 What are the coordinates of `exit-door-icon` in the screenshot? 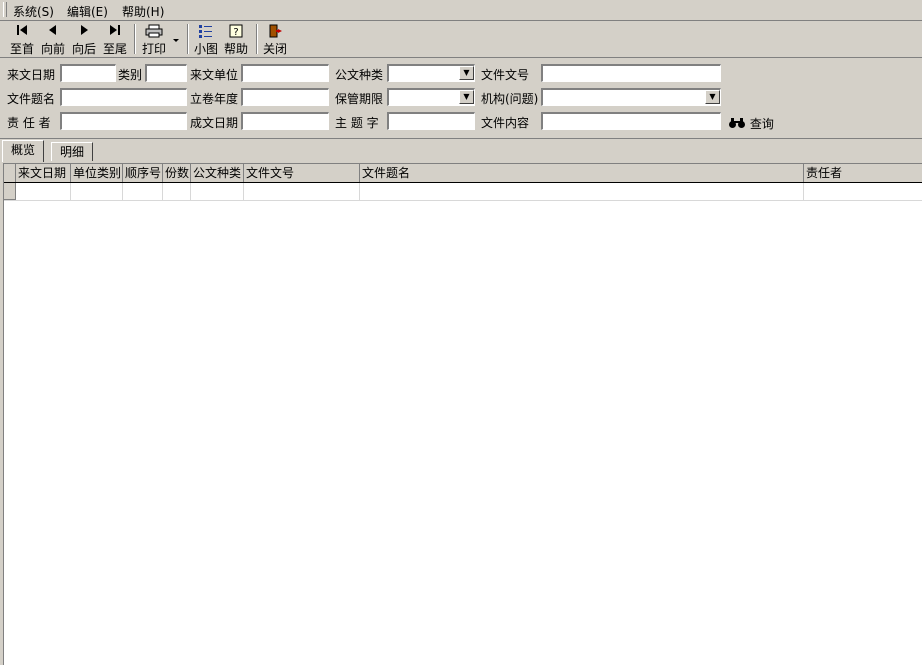 It's located at (275, 31).